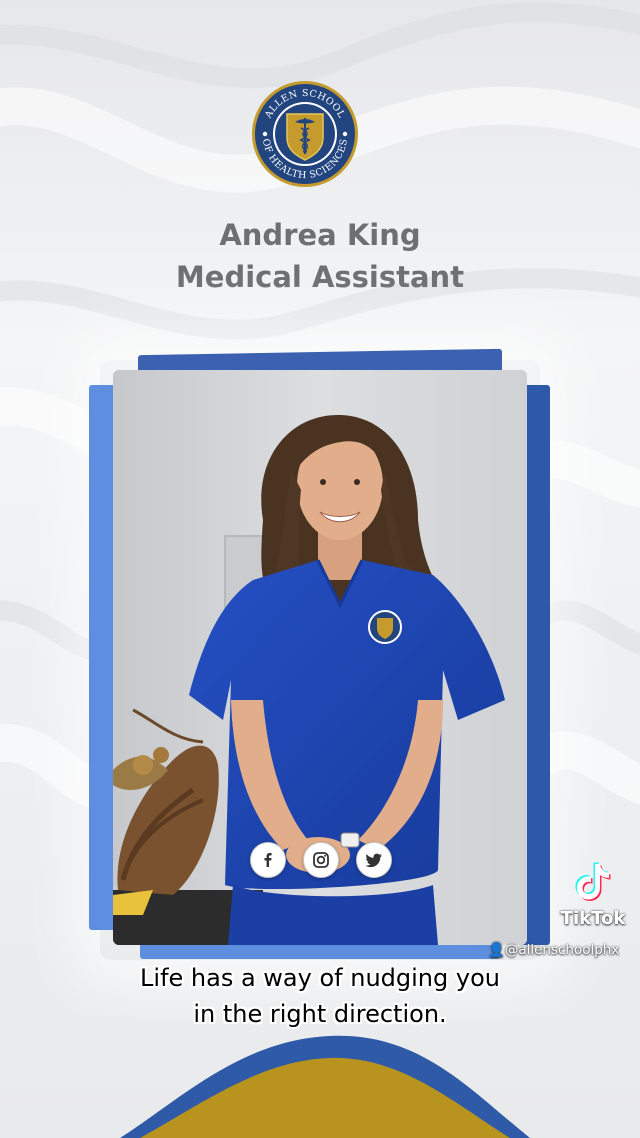  Describe the element at coordinates (305, 134) in the screenshot. I see `school-seal-logo: ALLEN SCHOOL OF HEALTH SCIENCES` at that location.